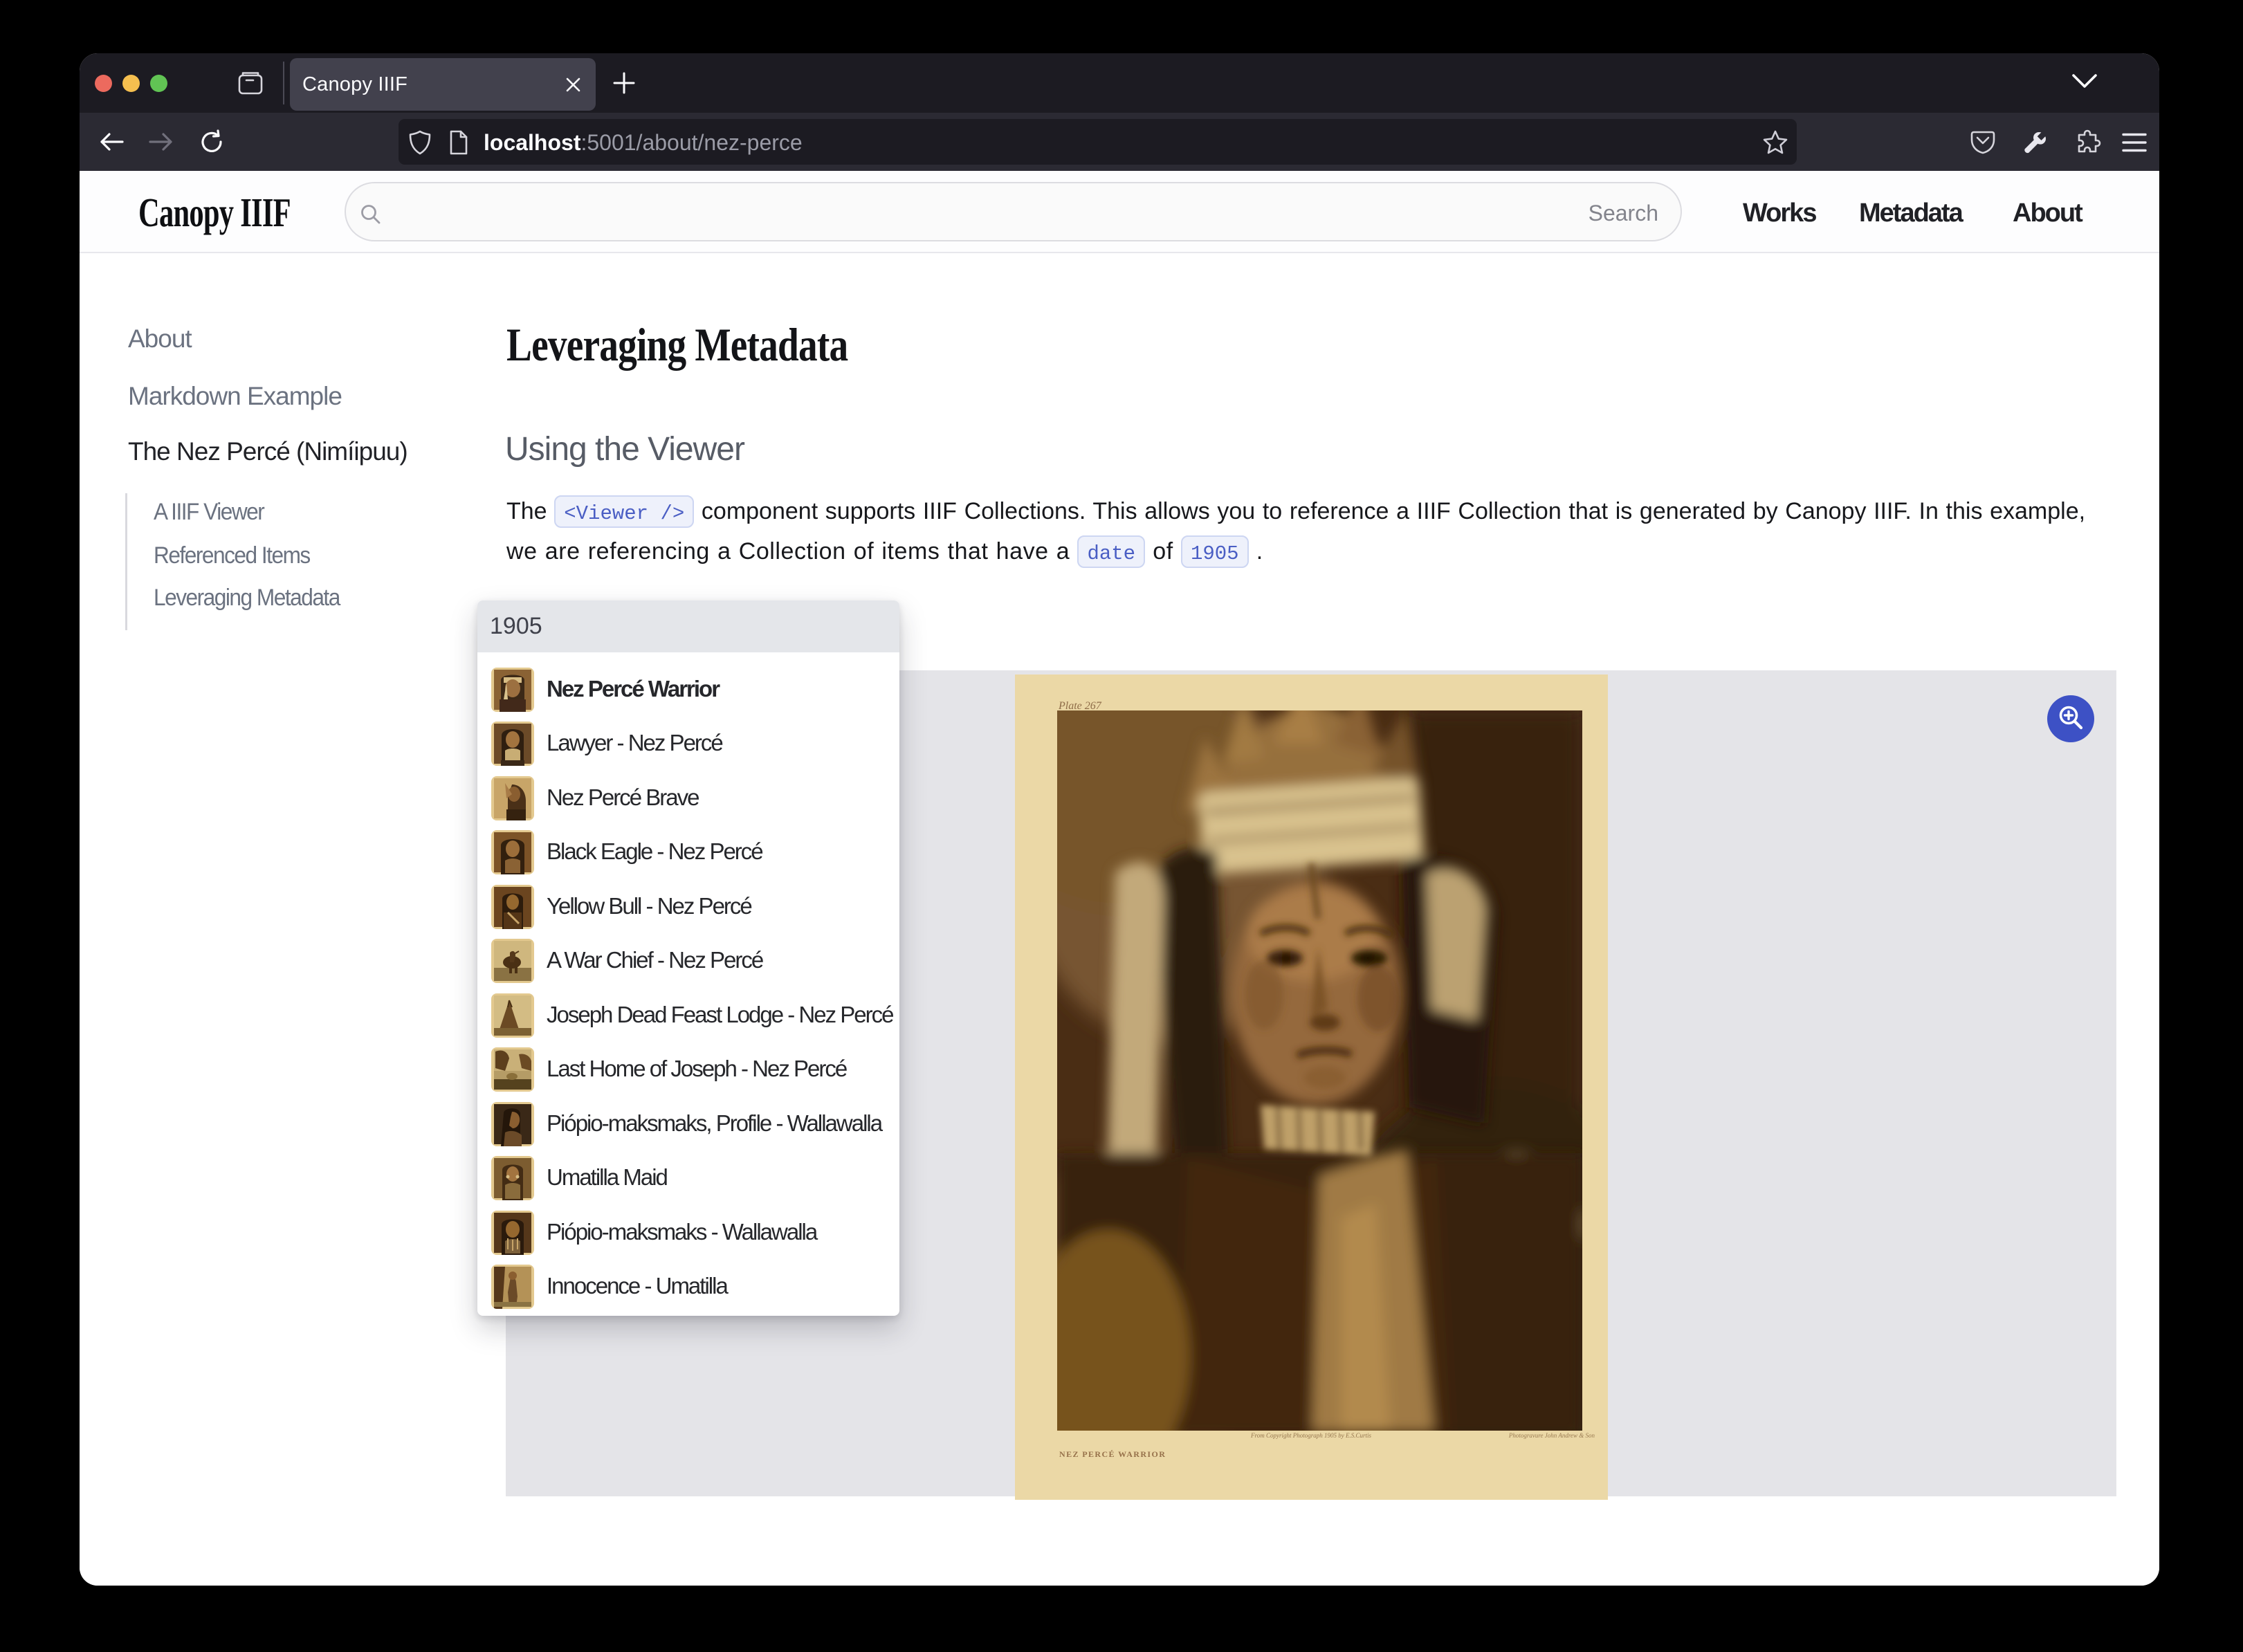  What do you see at coordinates (1551, 1435) in the screenshot?
I see `svg-text: Photogravure John Andrew & Son` at bounding box center [1551, 1435].